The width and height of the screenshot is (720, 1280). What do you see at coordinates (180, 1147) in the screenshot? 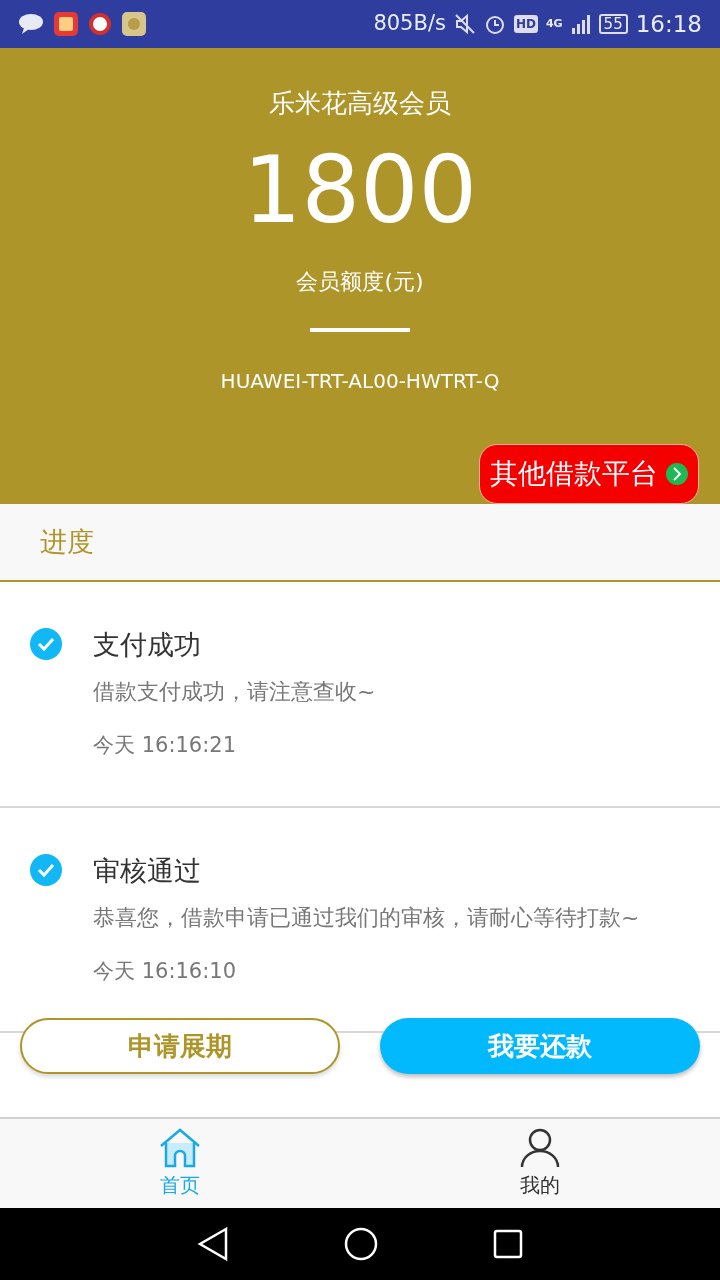
I see `home-icon` at bounding box center [180, 1147].